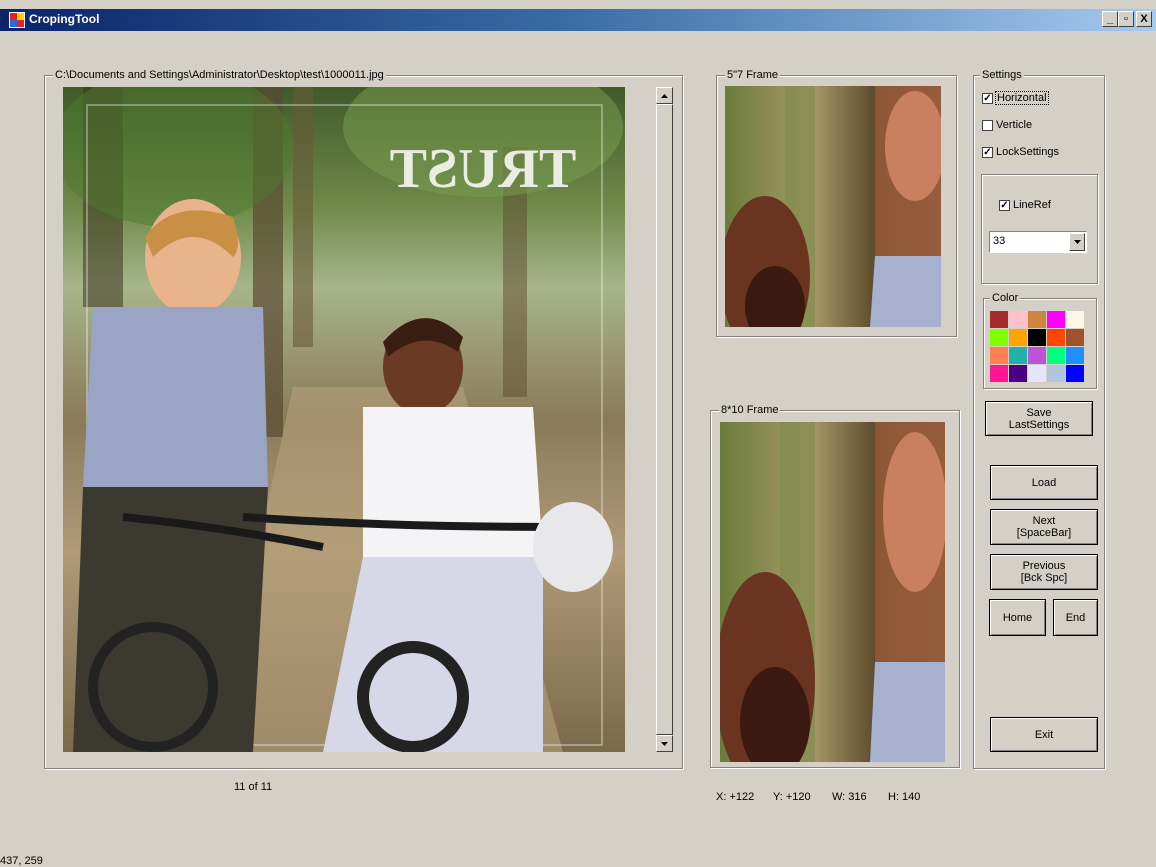  What do you see at coordinates (253, 787) in the screenshot?
I see `image-counter: 11 of 11` at bounding box center [253, 787].